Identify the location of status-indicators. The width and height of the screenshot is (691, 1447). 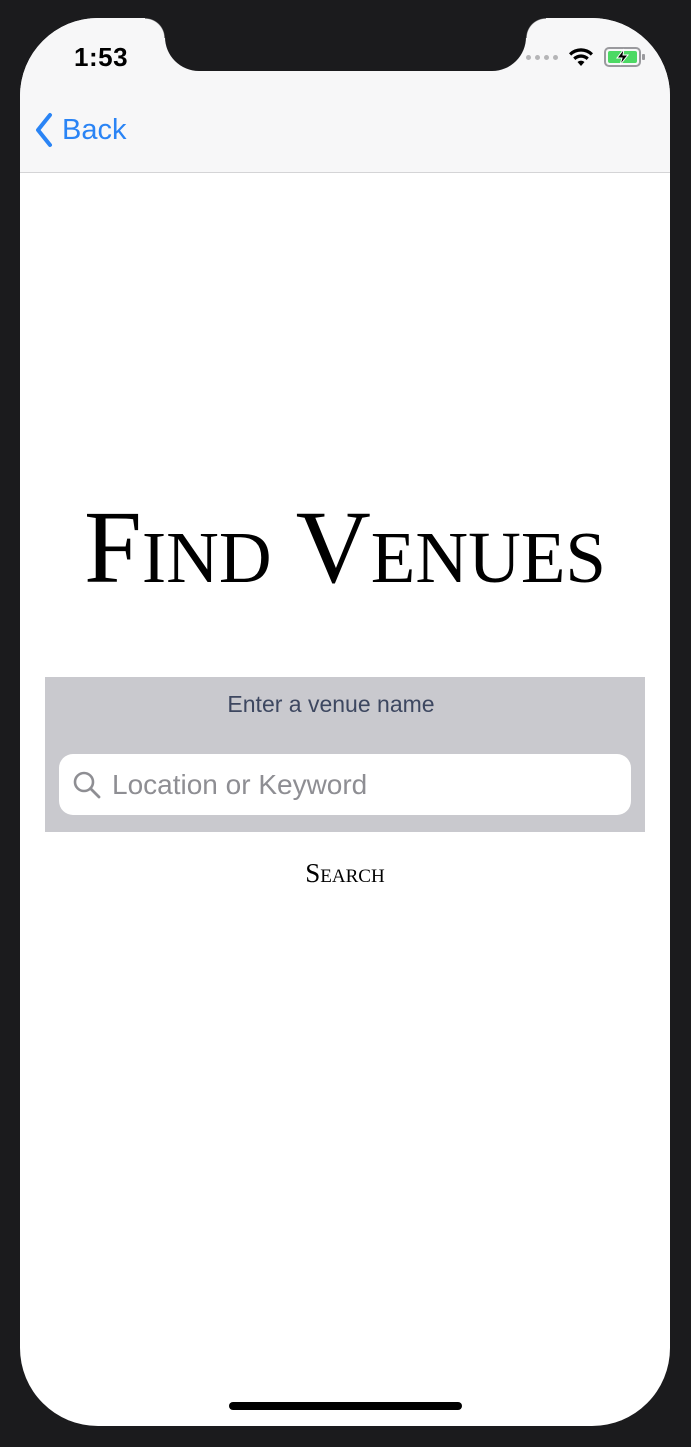
(586, 57).